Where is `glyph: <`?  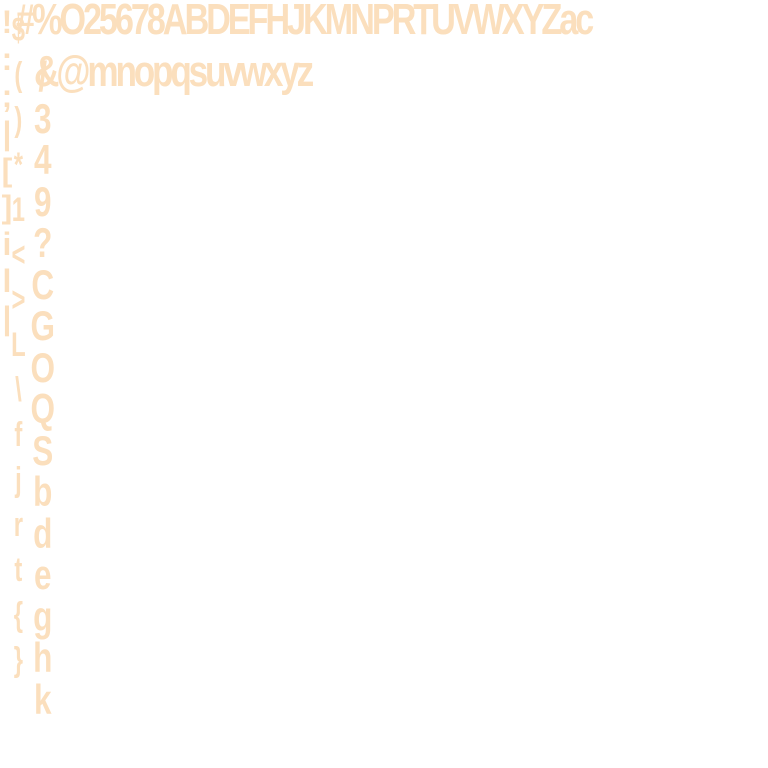
glyph: < is located at coordinates (18, 255).